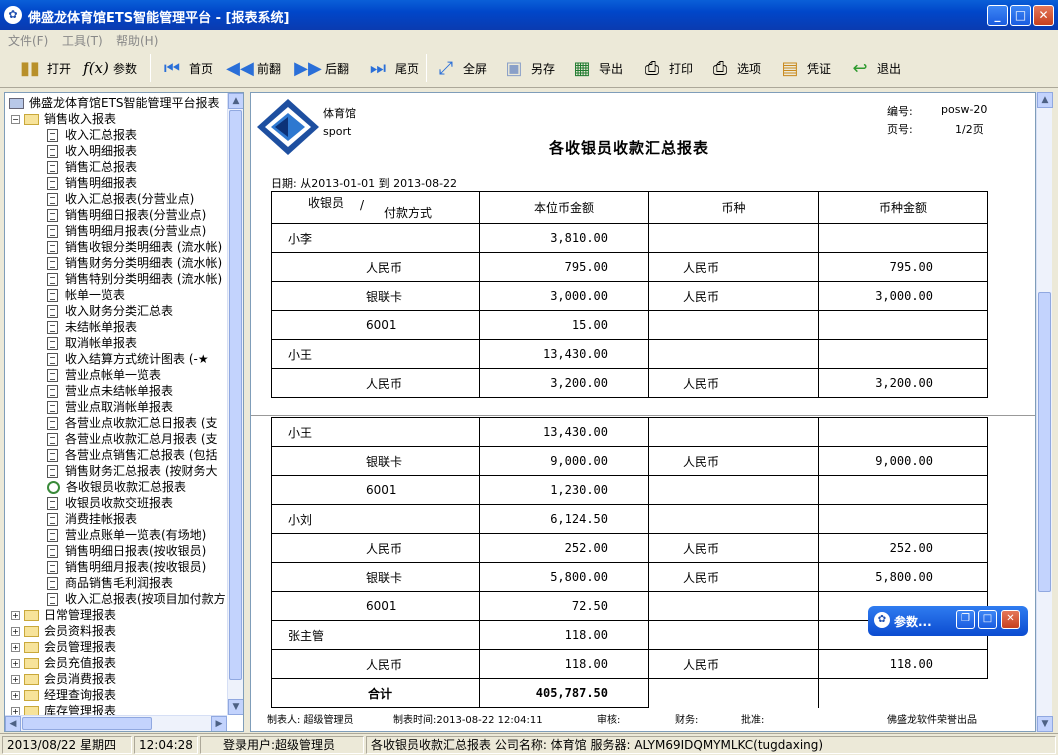 The image size is (1058, 755). What do you see at coordinates (63, 679) in the screenshot?
I see `tree-group: + 会员消费报表` at bounding box center [63, 679].